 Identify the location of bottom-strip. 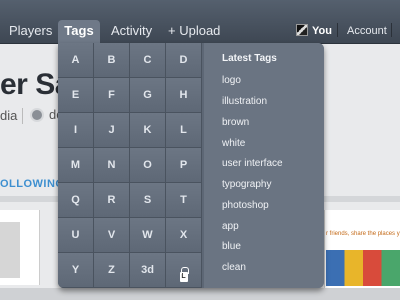
(200, 294).